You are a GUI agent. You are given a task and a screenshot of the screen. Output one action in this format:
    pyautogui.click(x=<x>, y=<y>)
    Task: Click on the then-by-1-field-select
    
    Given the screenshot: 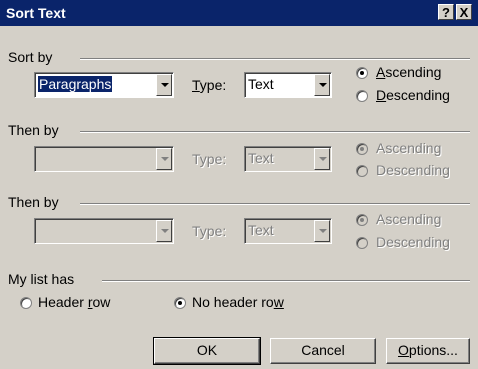 What is the action you would take?
    pyautogui.click(x=104, y=159)
    